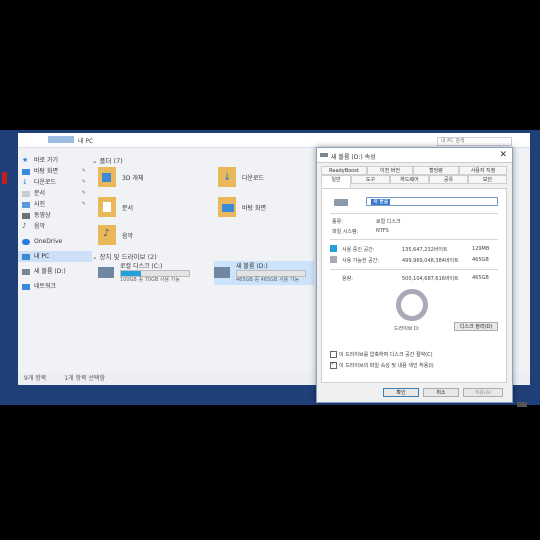 The image size is (540, 540). I want to click on window-title: 내 PC, so click(86, 141).